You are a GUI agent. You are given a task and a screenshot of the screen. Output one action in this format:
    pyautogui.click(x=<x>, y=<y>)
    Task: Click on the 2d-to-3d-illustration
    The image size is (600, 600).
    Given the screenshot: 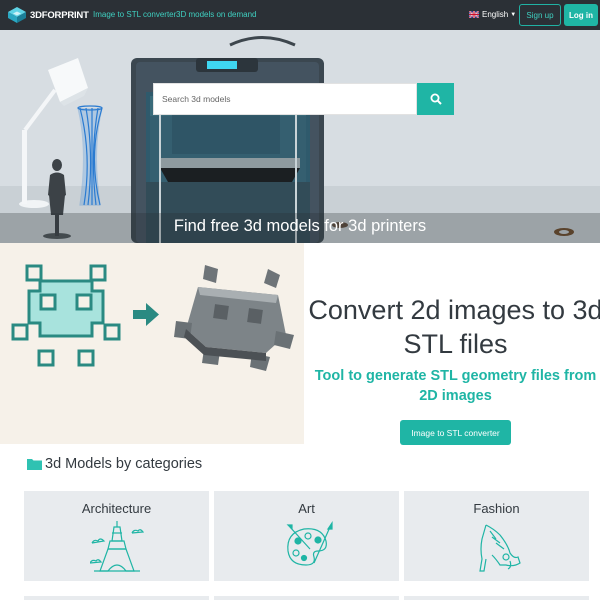 What is the action you would take?
    pyautogui.click(x=152, y=317)
    